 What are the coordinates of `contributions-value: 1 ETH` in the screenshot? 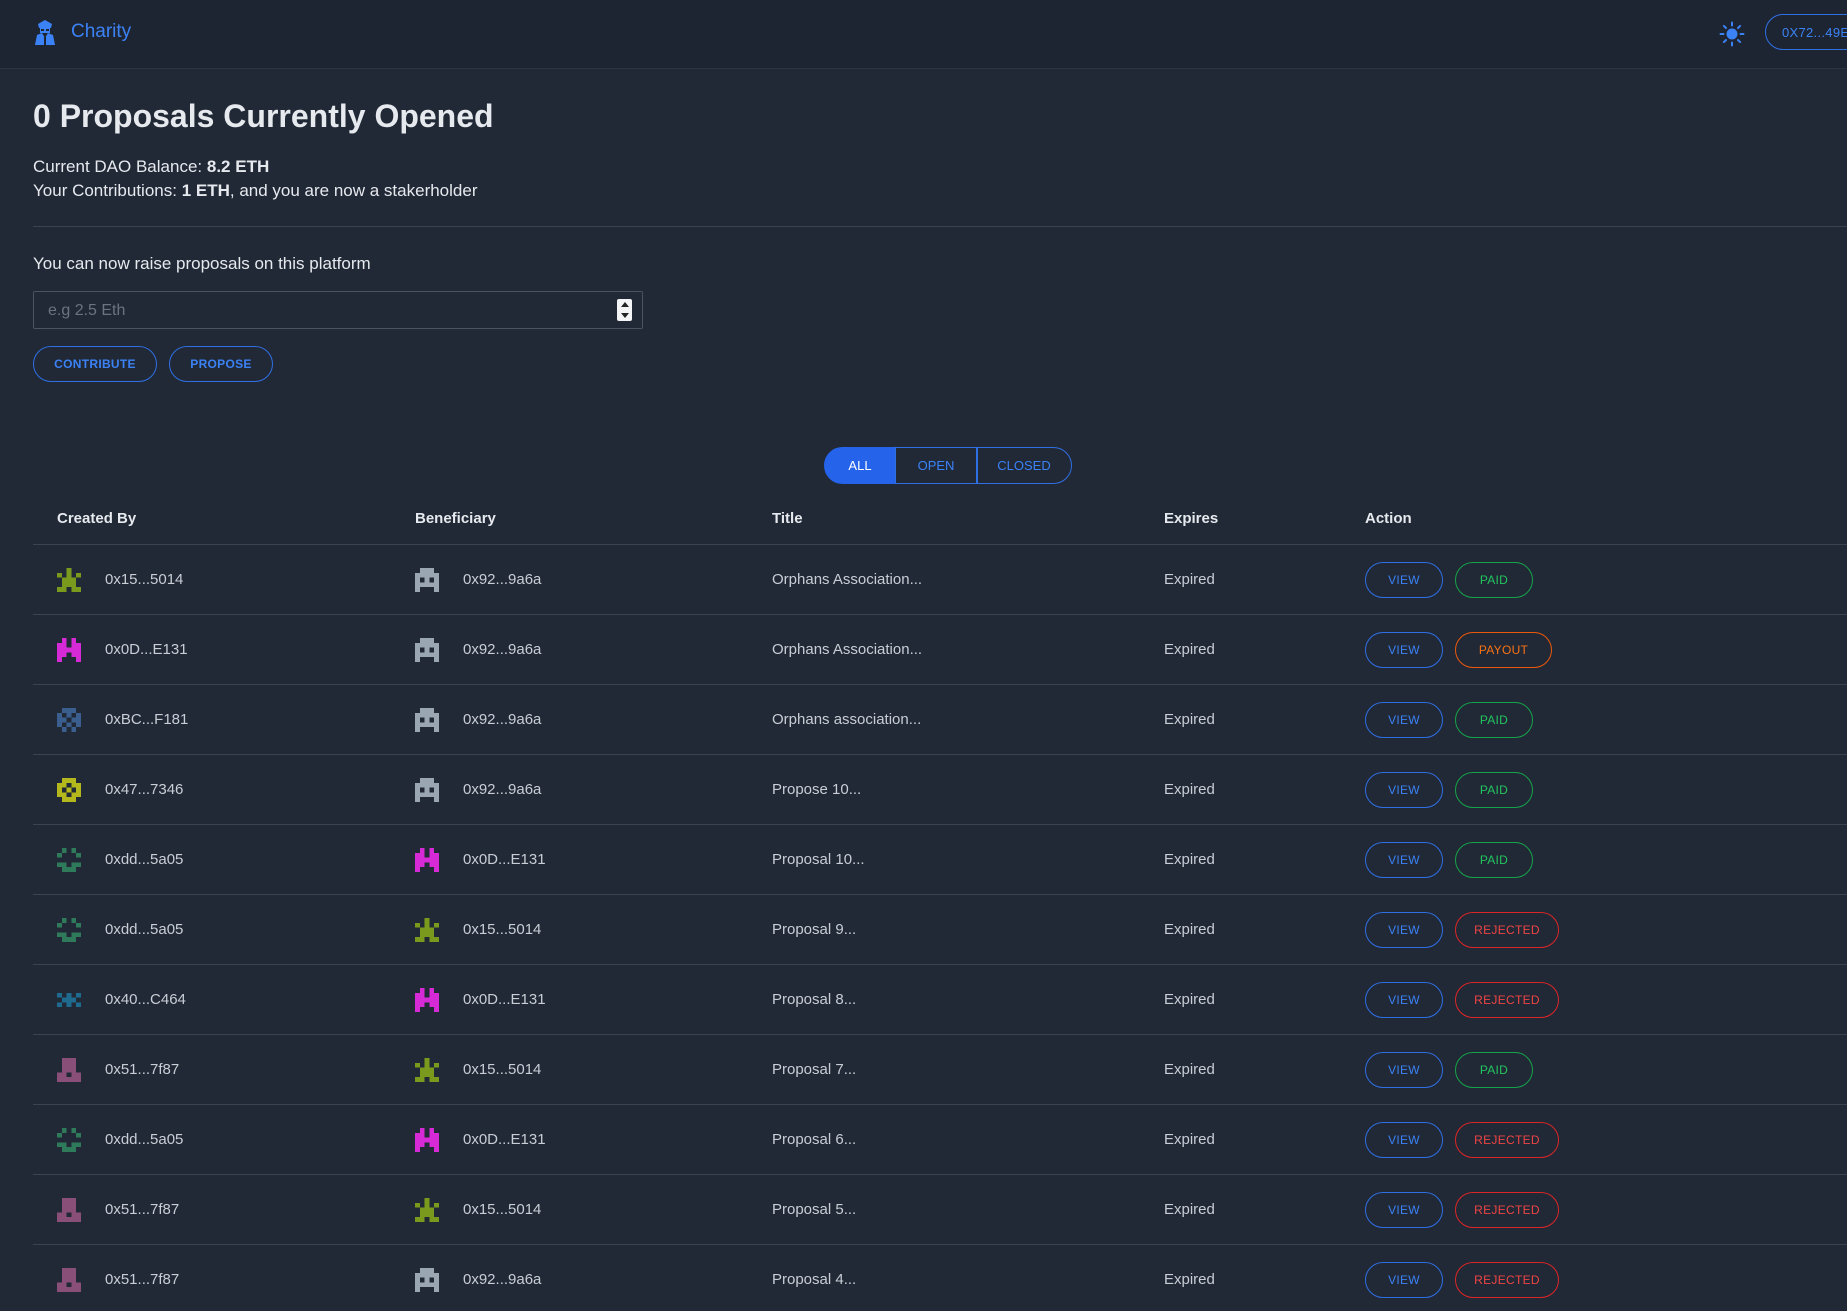 It's located at (205, 190).